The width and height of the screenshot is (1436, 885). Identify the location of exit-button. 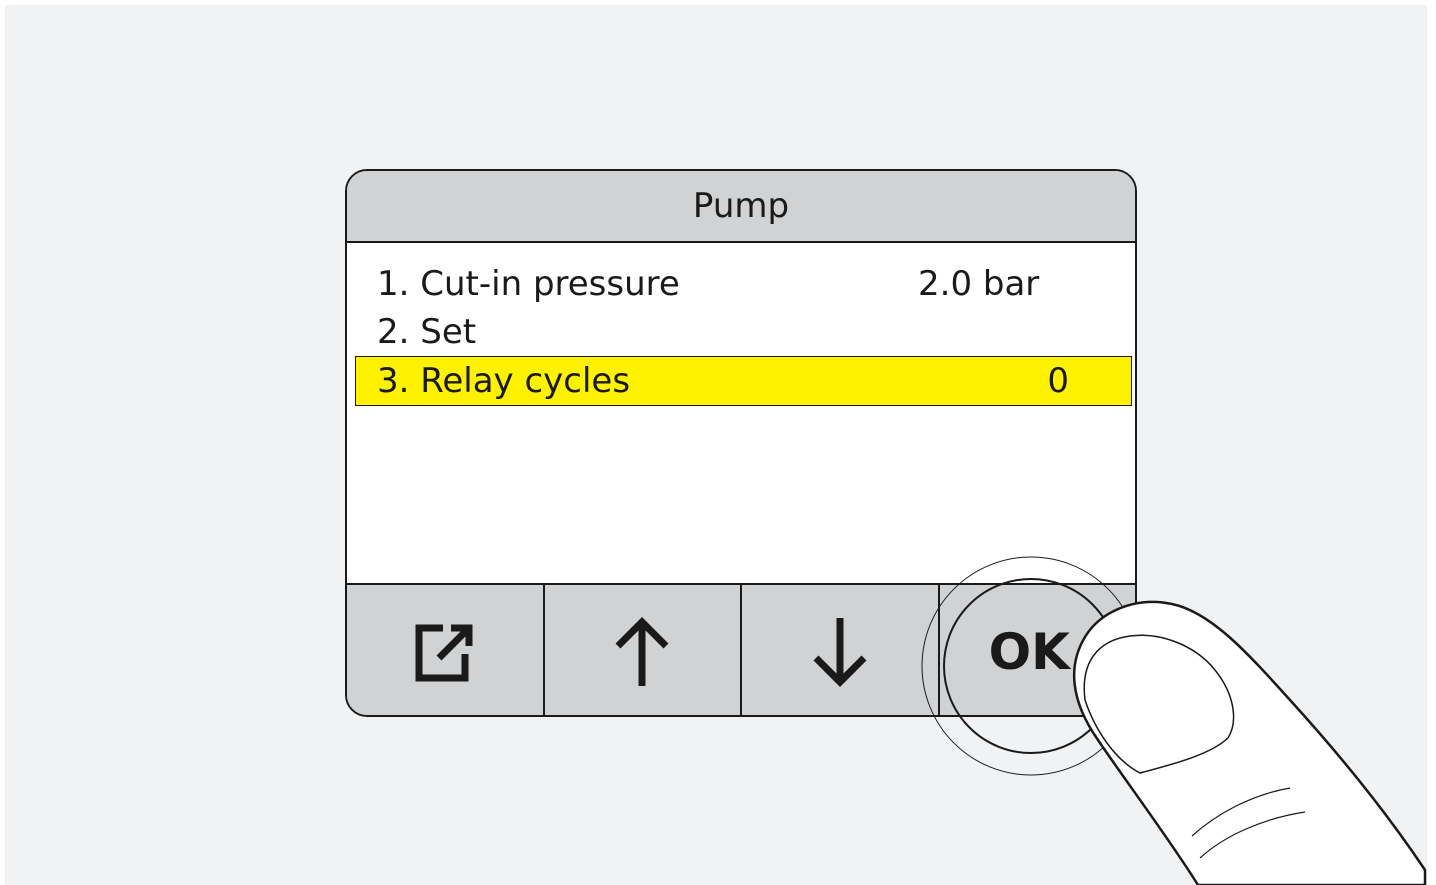
(446, 650).